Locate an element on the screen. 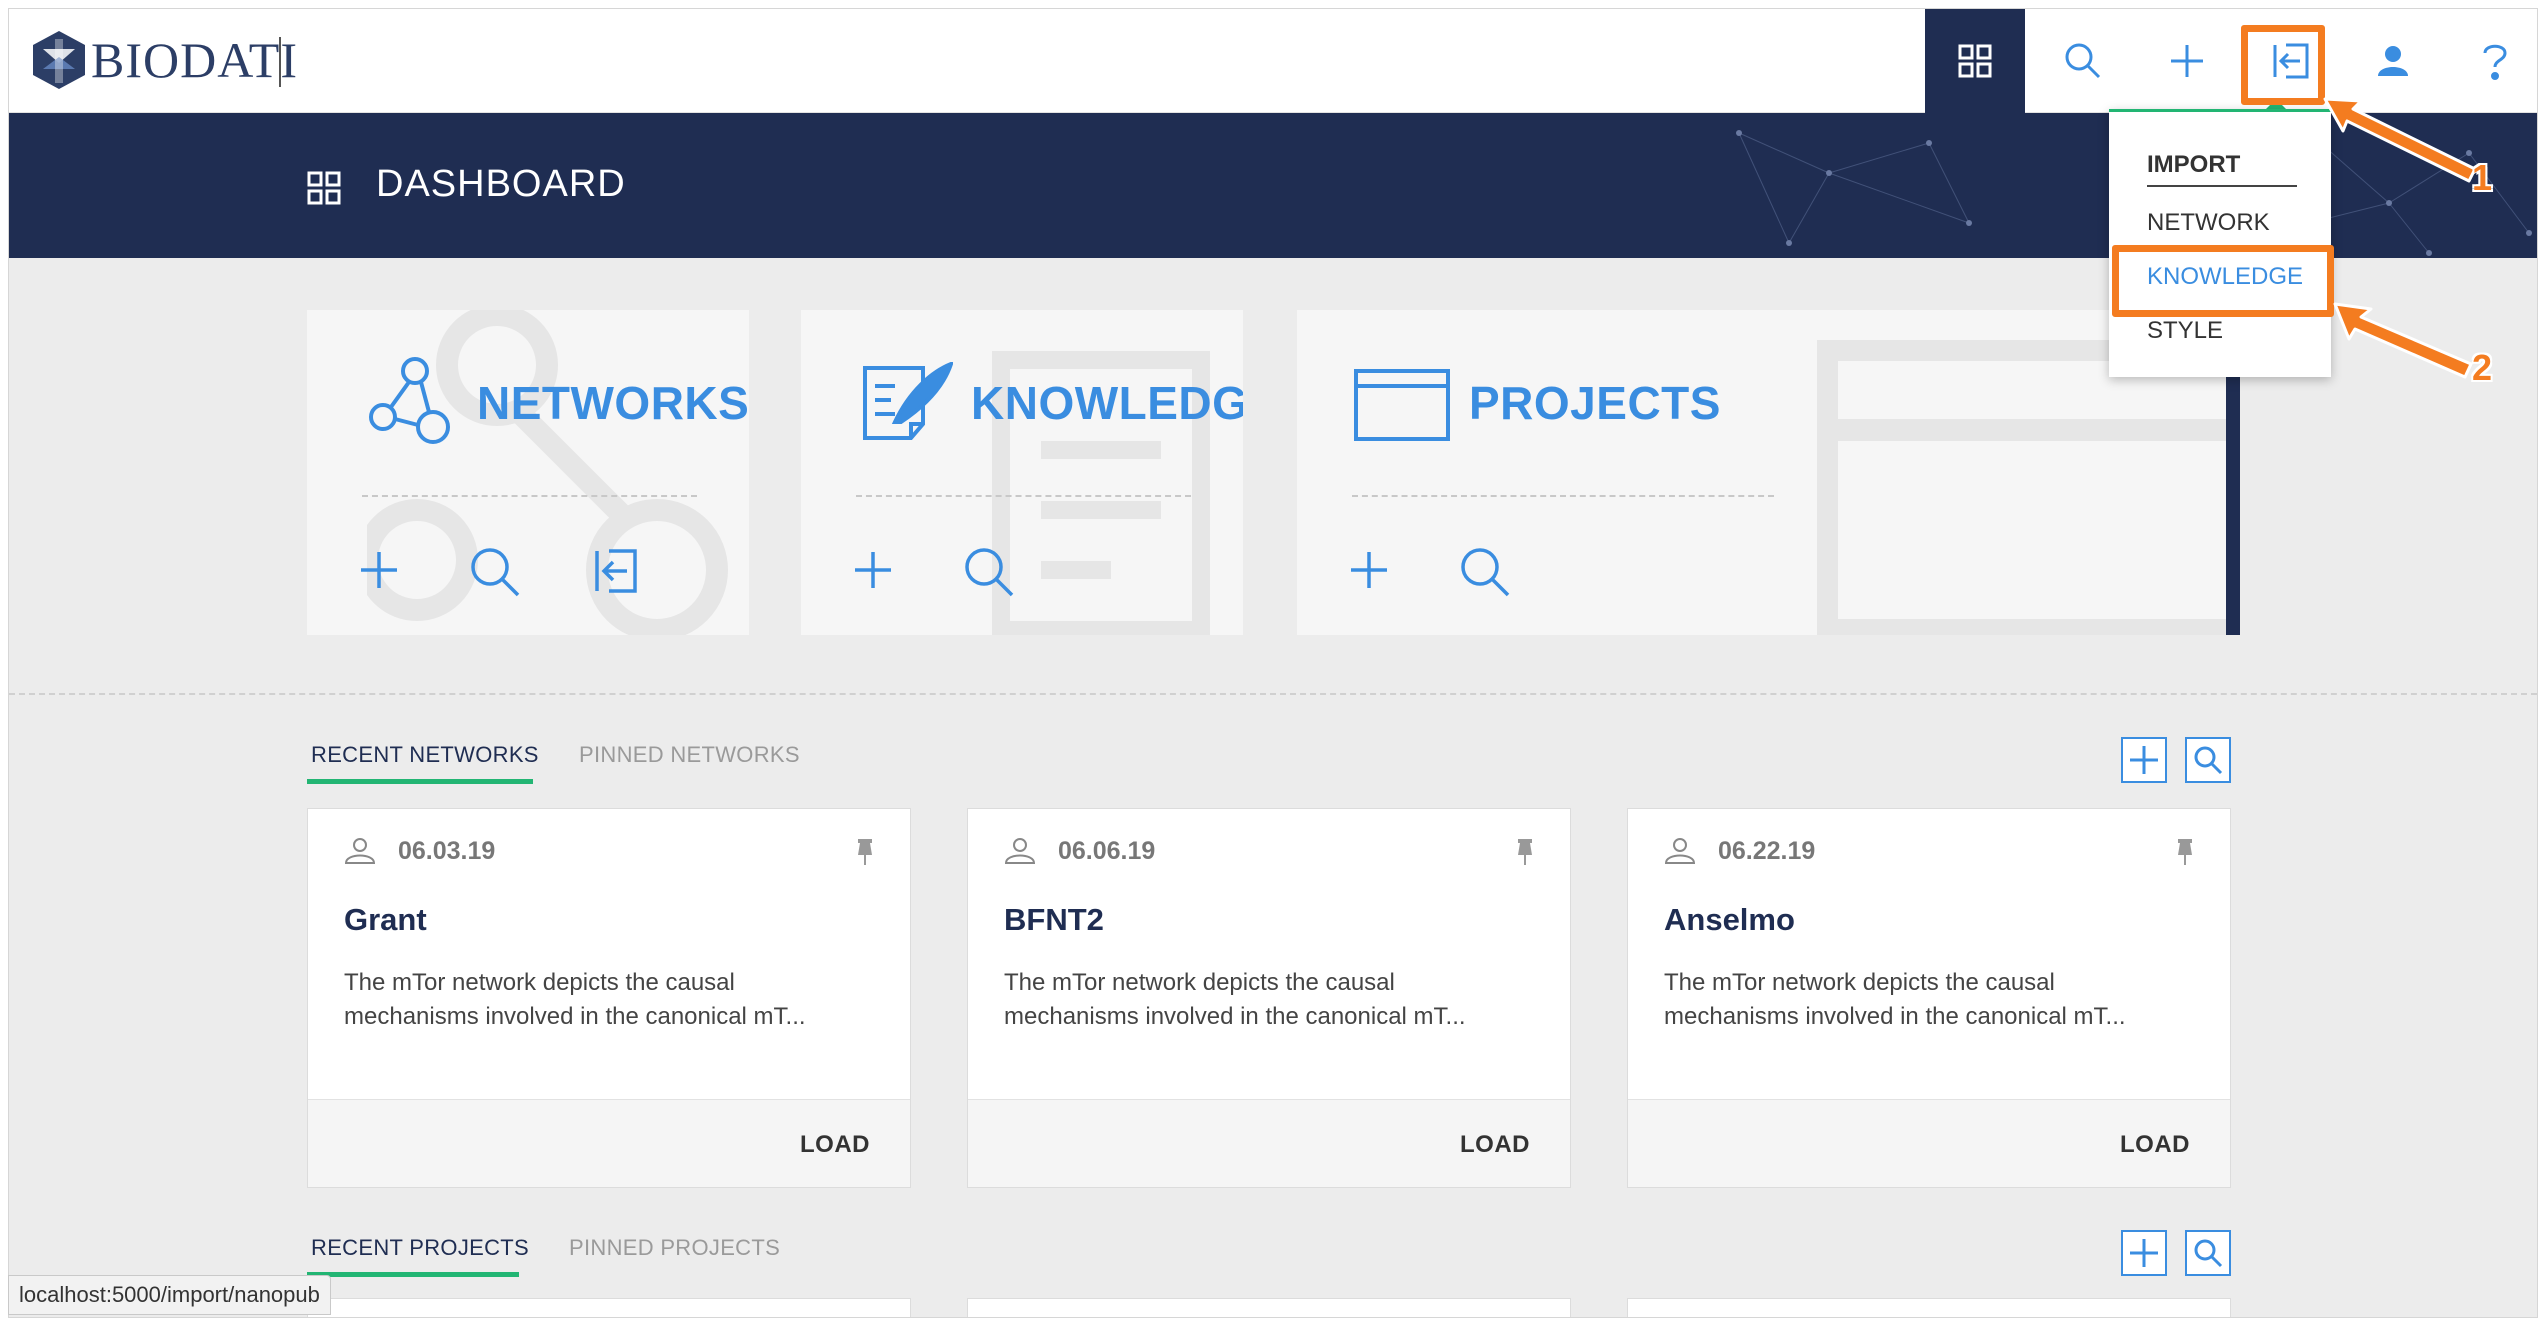 The height and width of the screenshot is (1326, 2546). page-scrollbar is located at coordinates (2537, 774).